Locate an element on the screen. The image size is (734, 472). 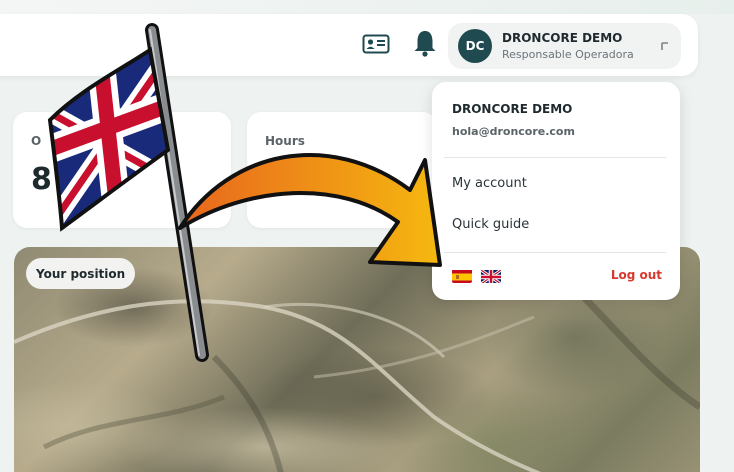
dropdown-user-name: DRONCORE DEMO is located at coordinates (512, 109).